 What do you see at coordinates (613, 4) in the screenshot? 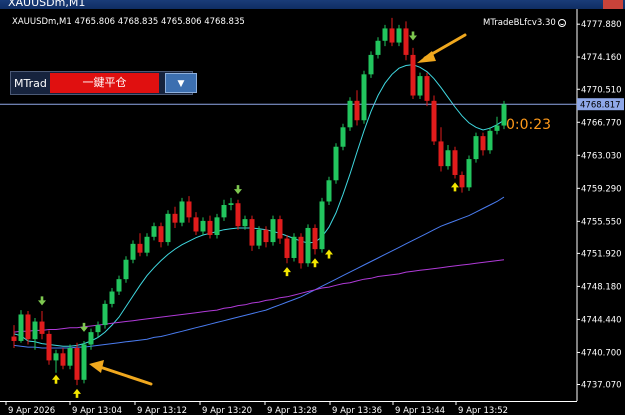
I see `window-close-button` at bounding box center [613, 4].